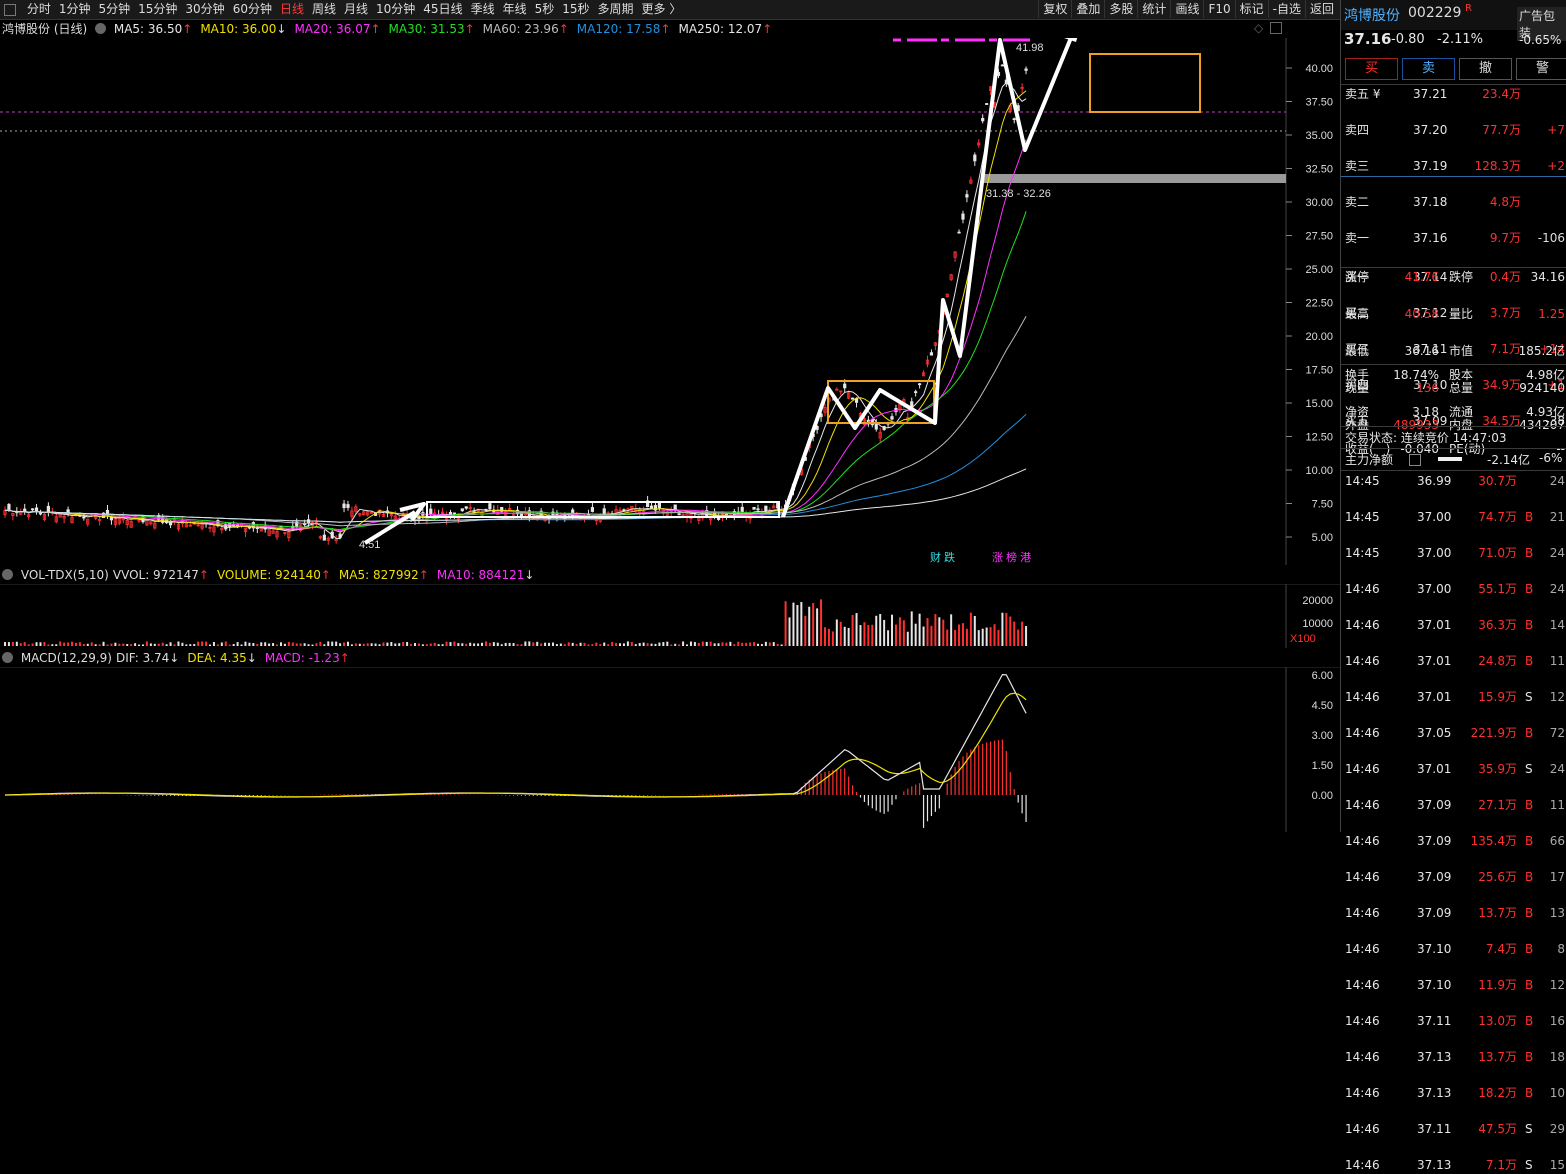 This screenshot has width=1566, height=1174. I want to click on period-tab: 更多 〉, so click(662, 9).